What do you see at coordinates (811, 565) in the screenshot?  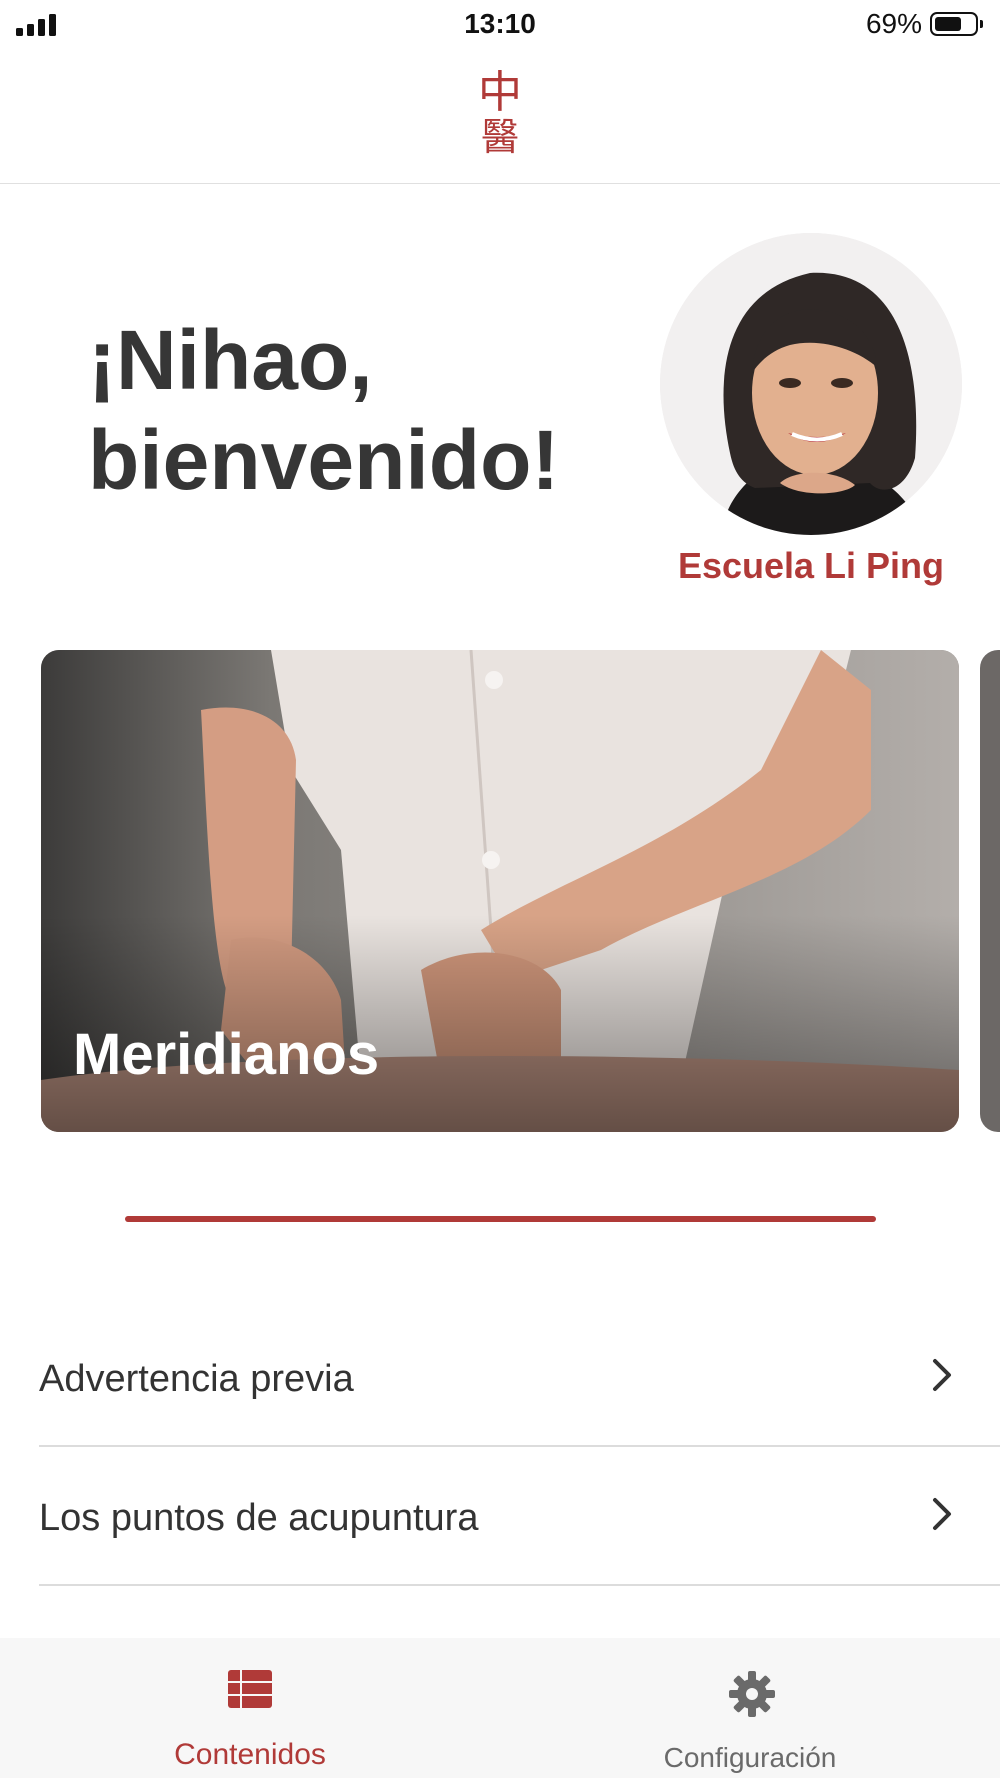 I see `school-name: Escuela Li Ping` at bounding box center [811, 565].